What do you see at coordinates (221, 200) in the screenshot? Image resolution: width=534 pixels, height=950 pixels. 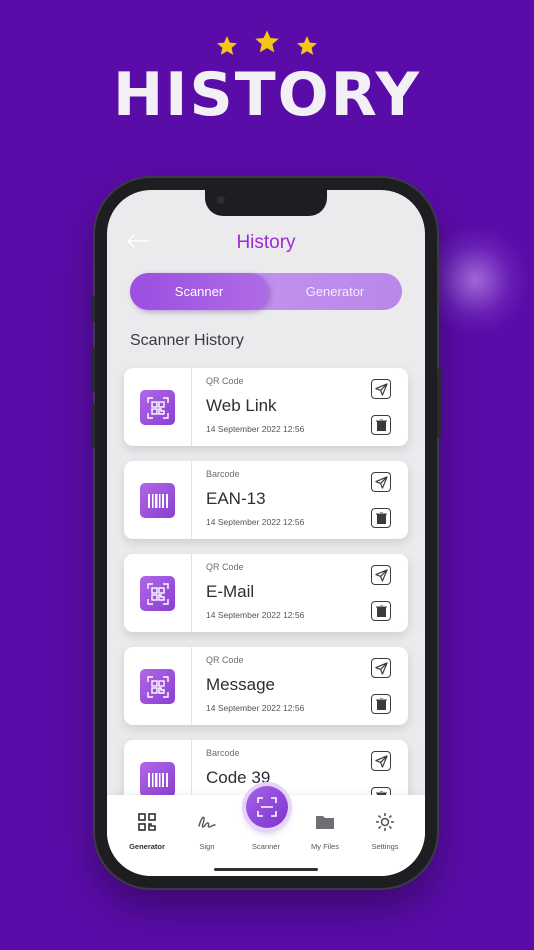 I see `camera` at bounding box center [221, 200].